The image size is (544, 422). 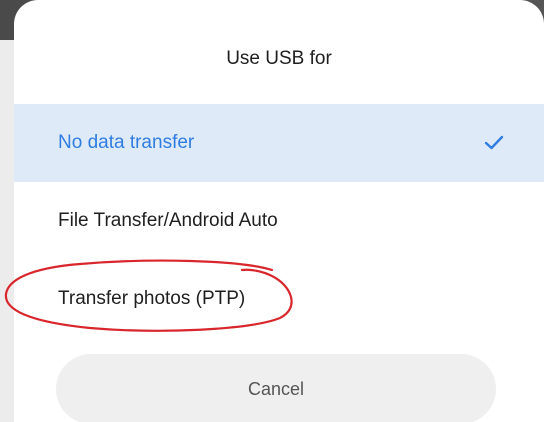 I want to click on dialog-title: Use USB for, so click(x=279, y=58).